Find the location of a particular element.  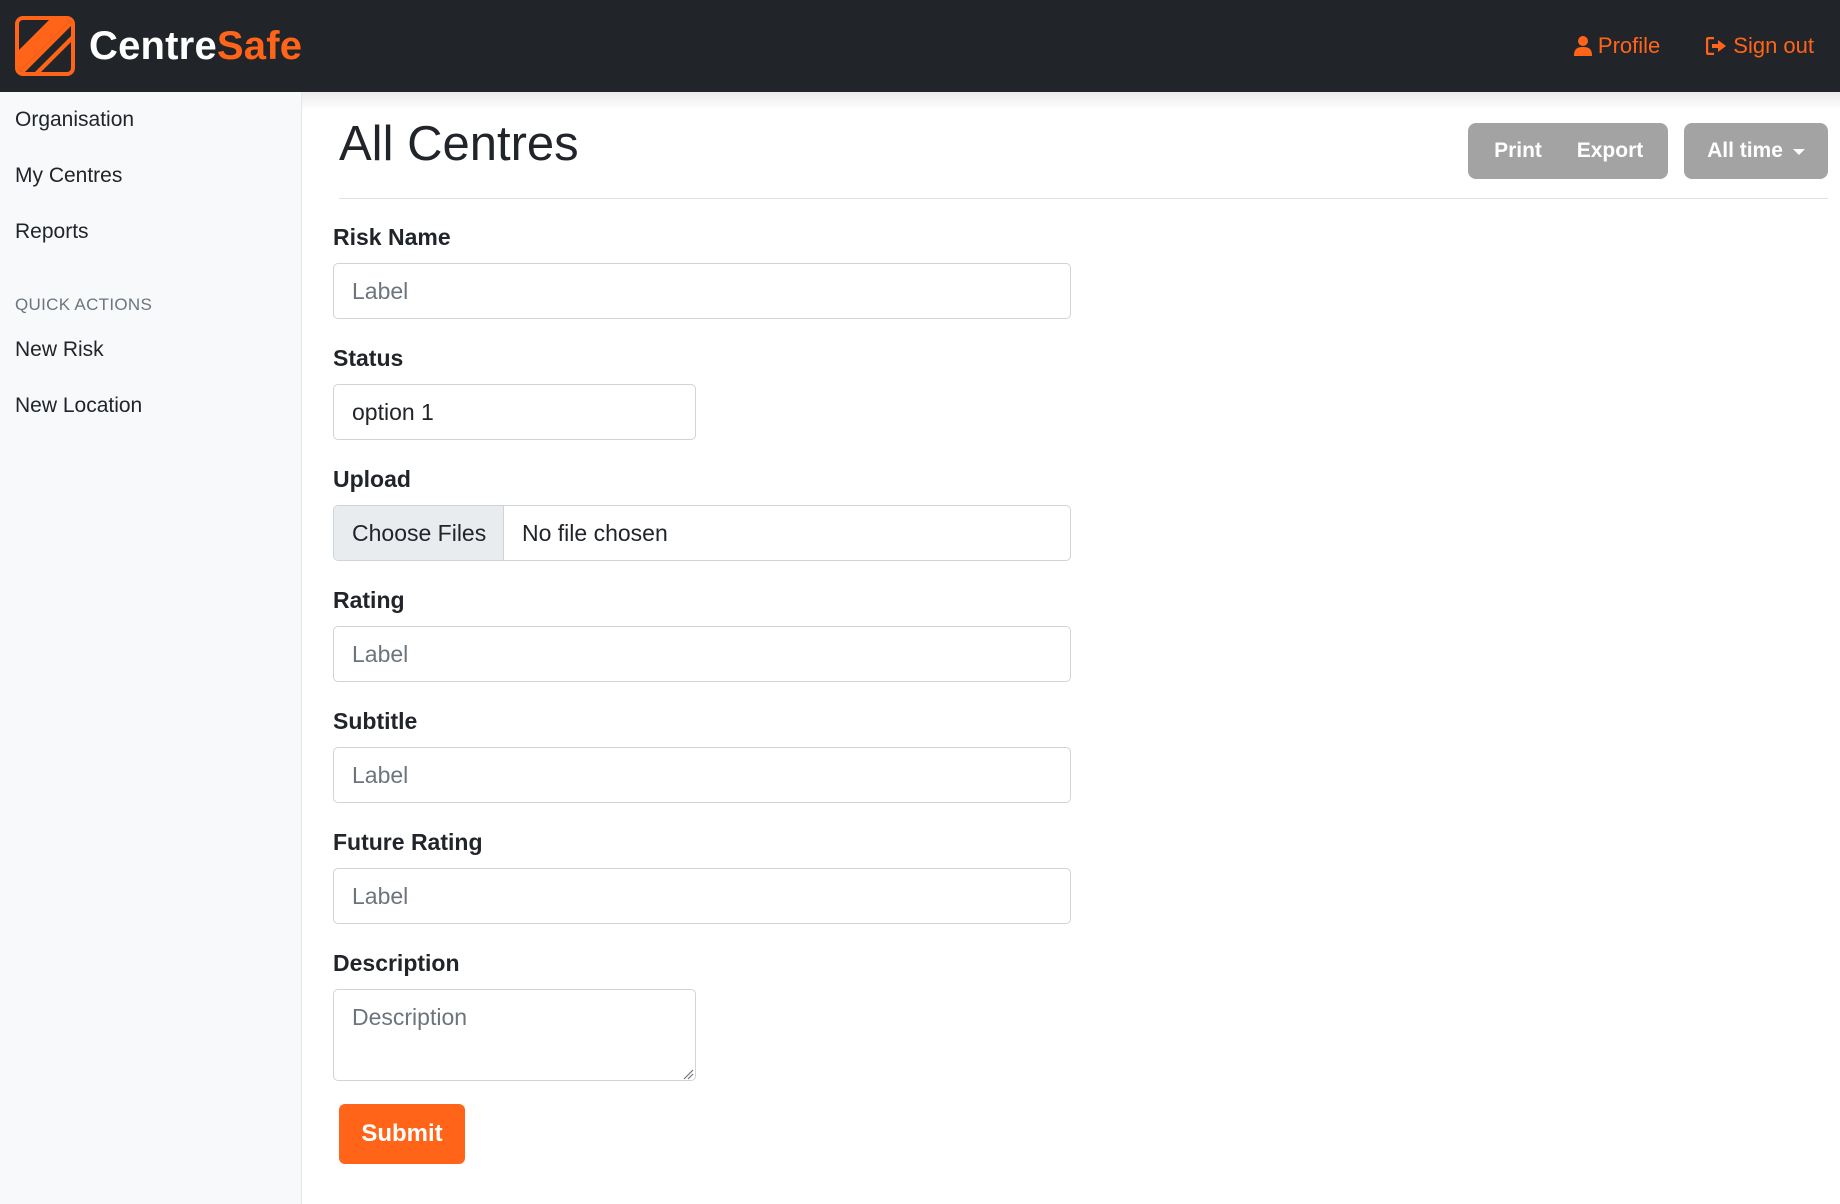

time-range-label: All time is located at coordinates (1745, 150).